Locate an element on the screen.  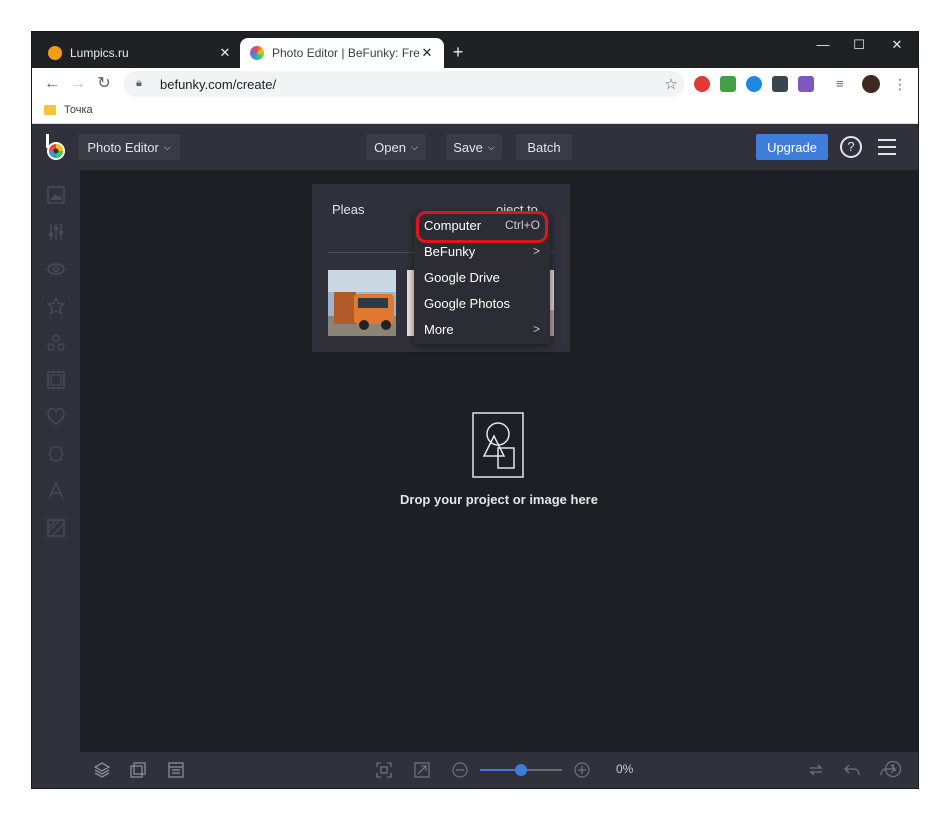
photo-editor-menu: Photo Editor ⌵ is located at coordinates (129, 147).